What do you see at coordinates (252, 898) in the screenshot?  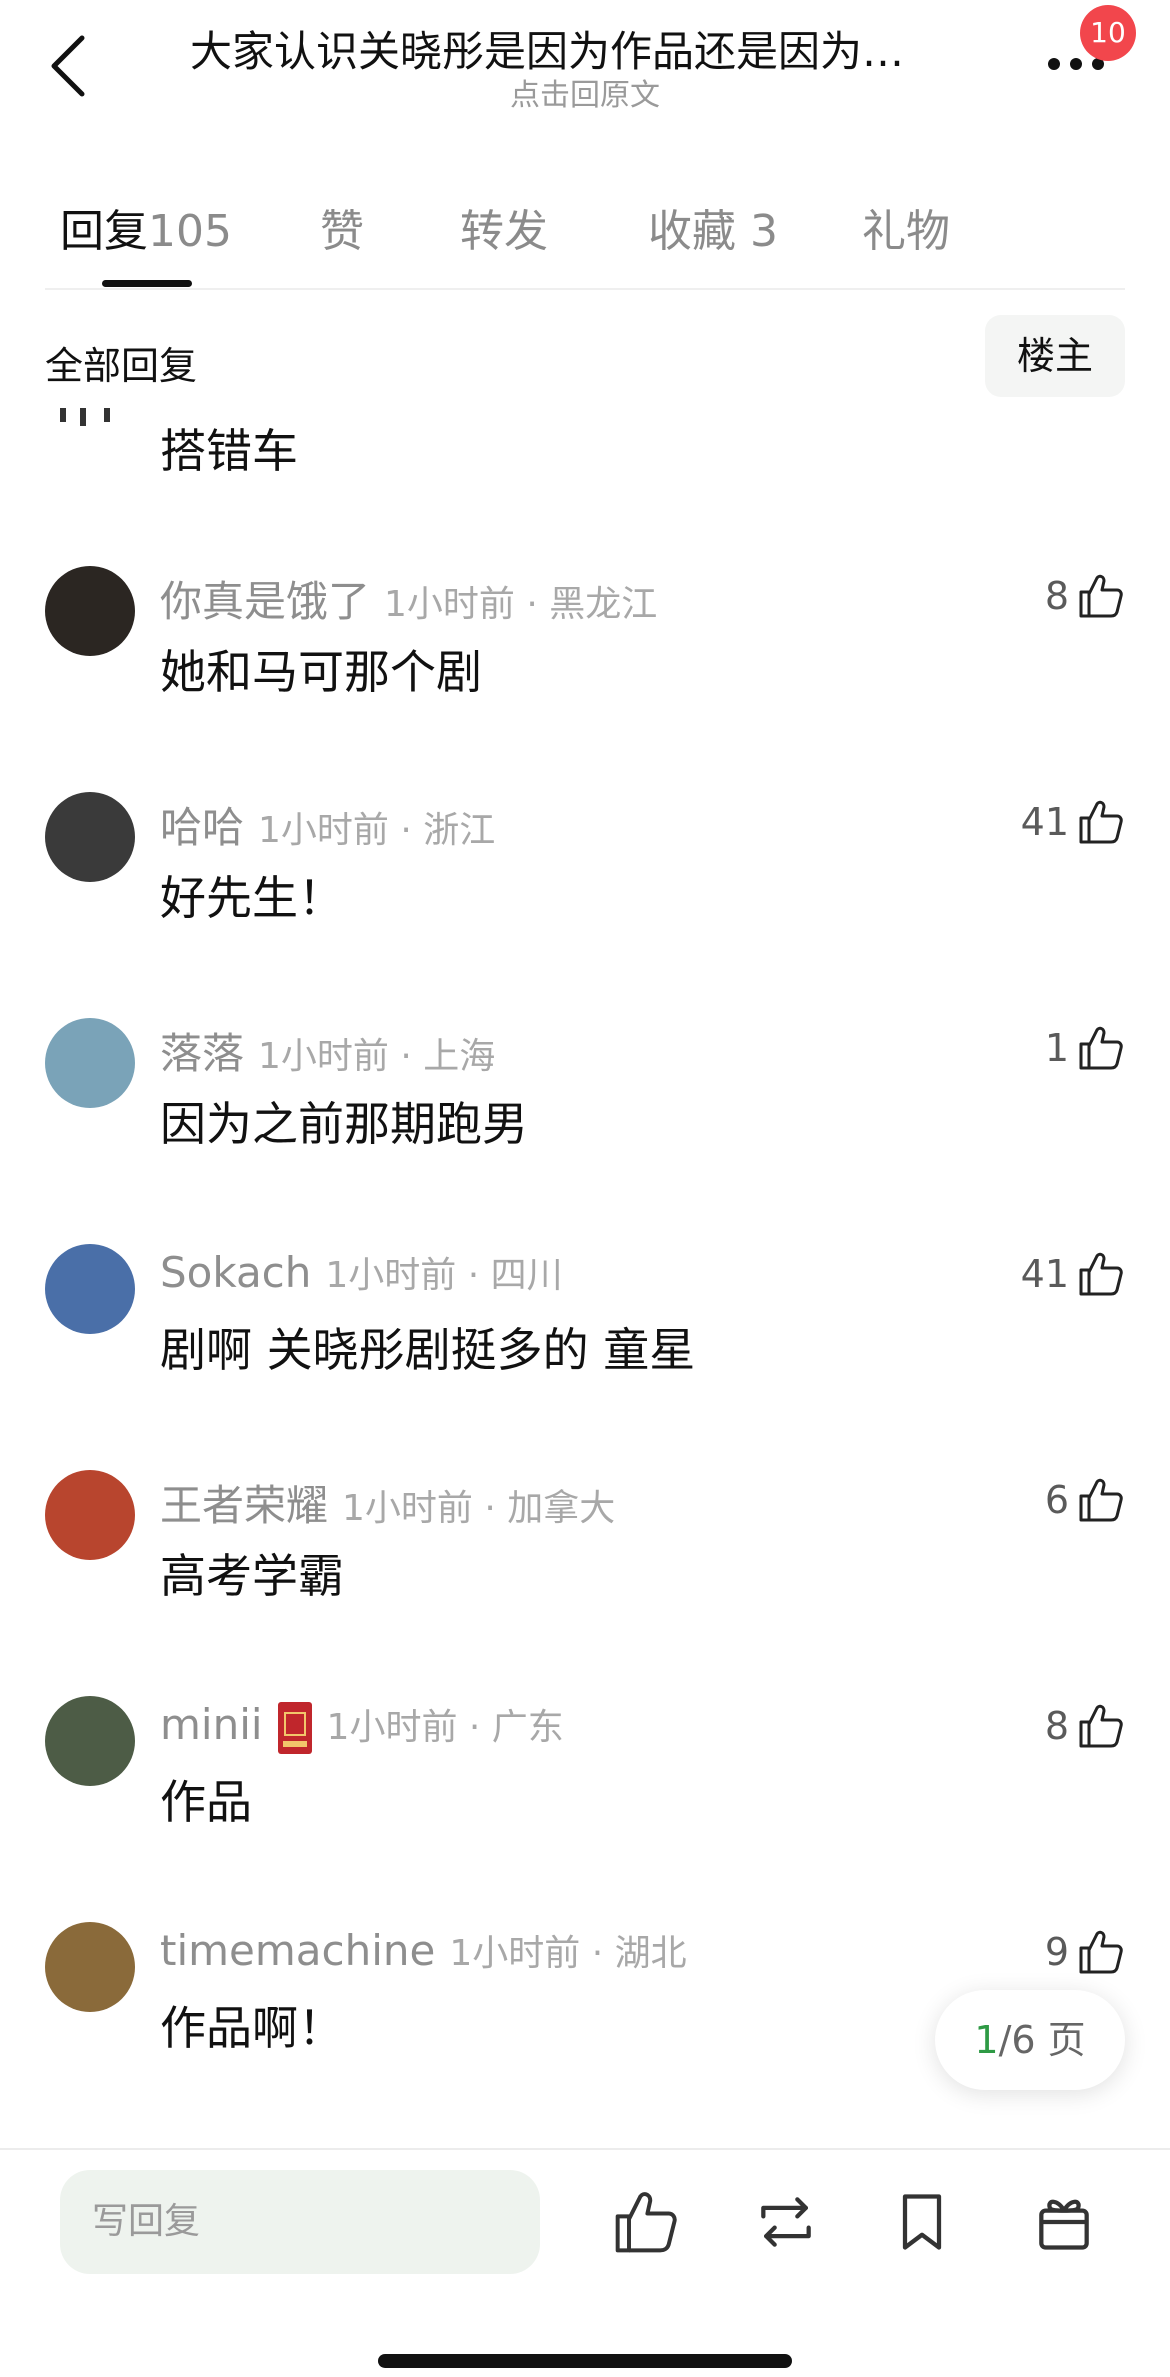 I see `comment-text: 好先生！` at bounding box center [252, 898].